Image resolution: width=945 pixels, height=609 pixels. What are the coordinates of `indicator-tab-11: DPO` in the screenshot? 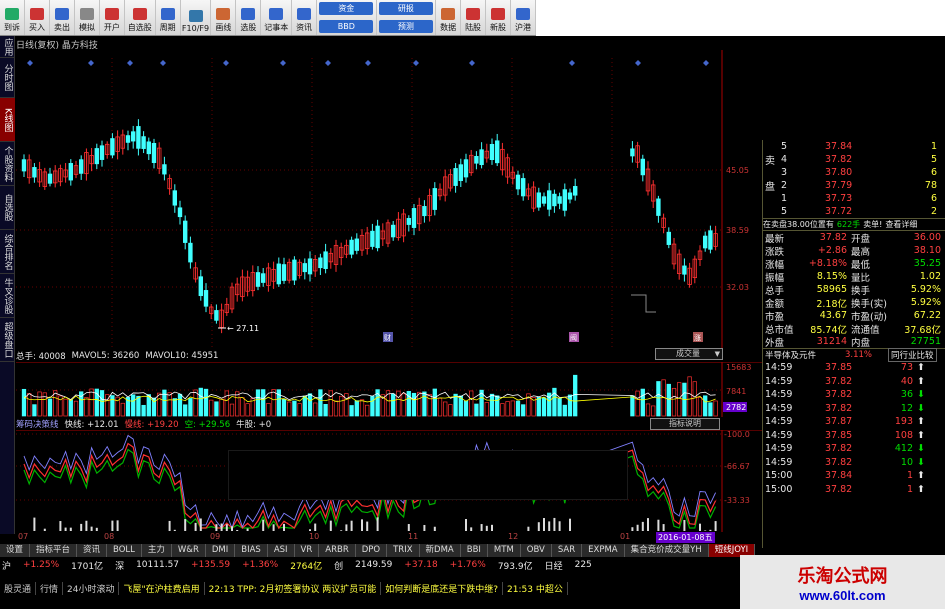 It's located at (371, 550).